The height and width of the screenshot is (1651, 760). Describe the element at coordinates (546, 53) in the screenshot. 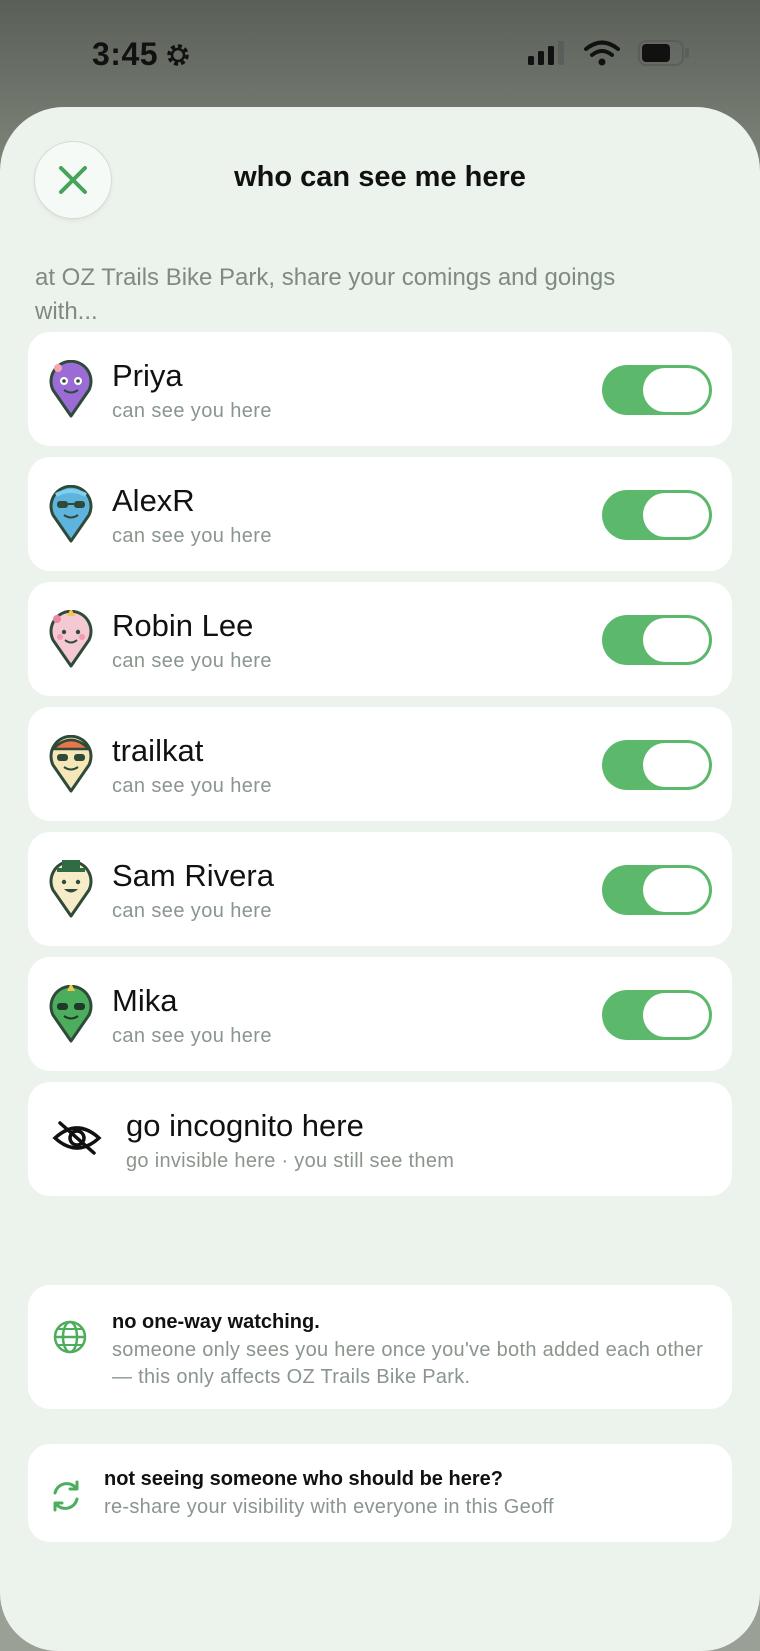

I see `cellular-signal-icon` at that location.